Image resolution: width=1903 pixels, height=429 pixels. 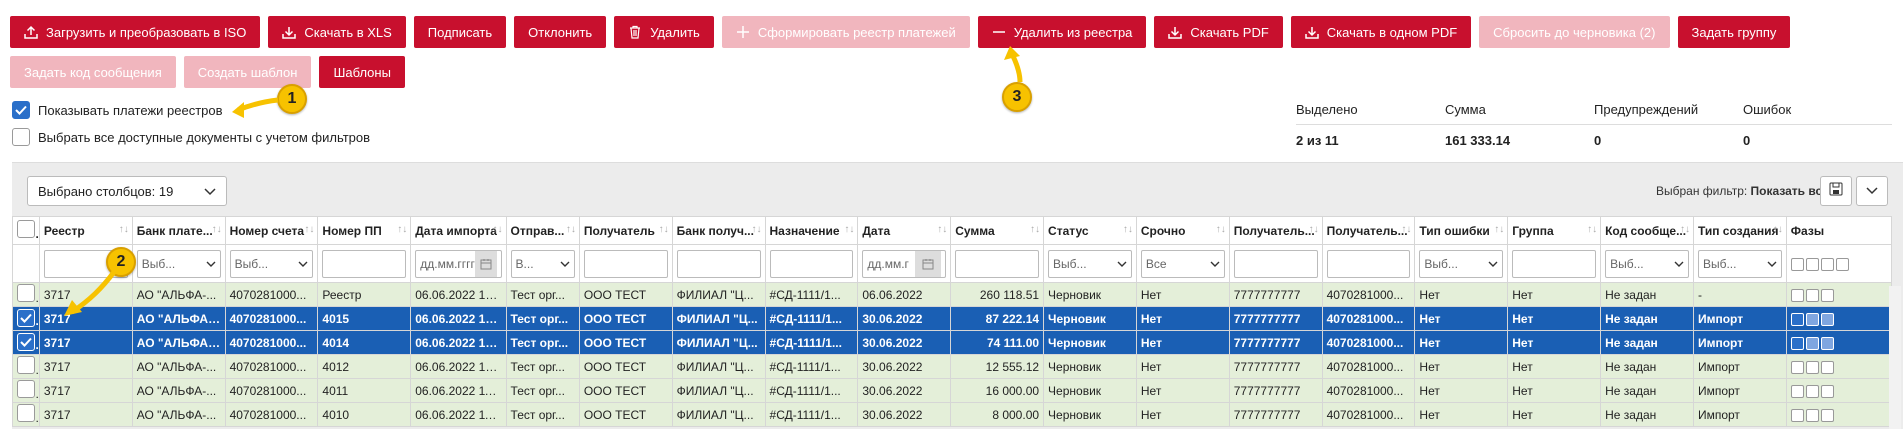 What do you see at coordinates (718, 230) in the screenshot?
I see `column-header: Банк получ... ↑↓` at bounding box center [718, 230].